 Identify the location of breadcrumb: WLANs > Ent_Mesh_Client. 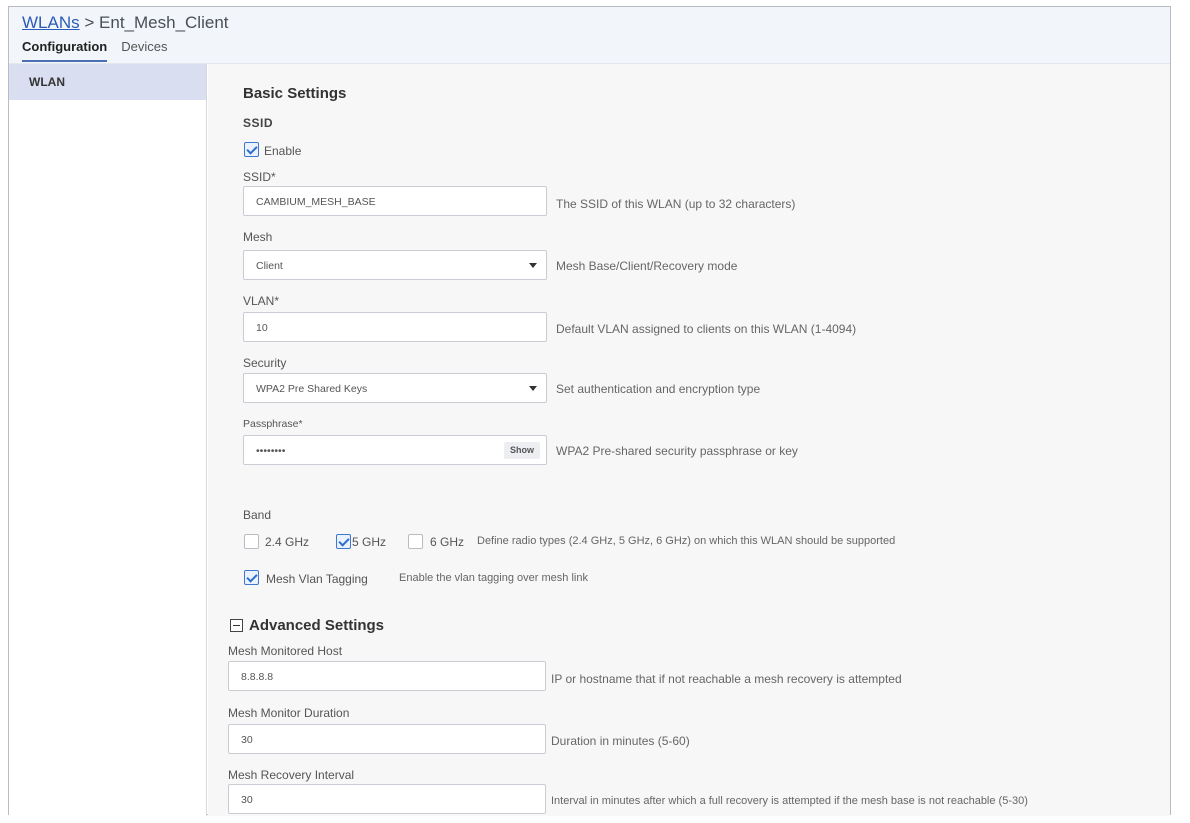
(125, 23).